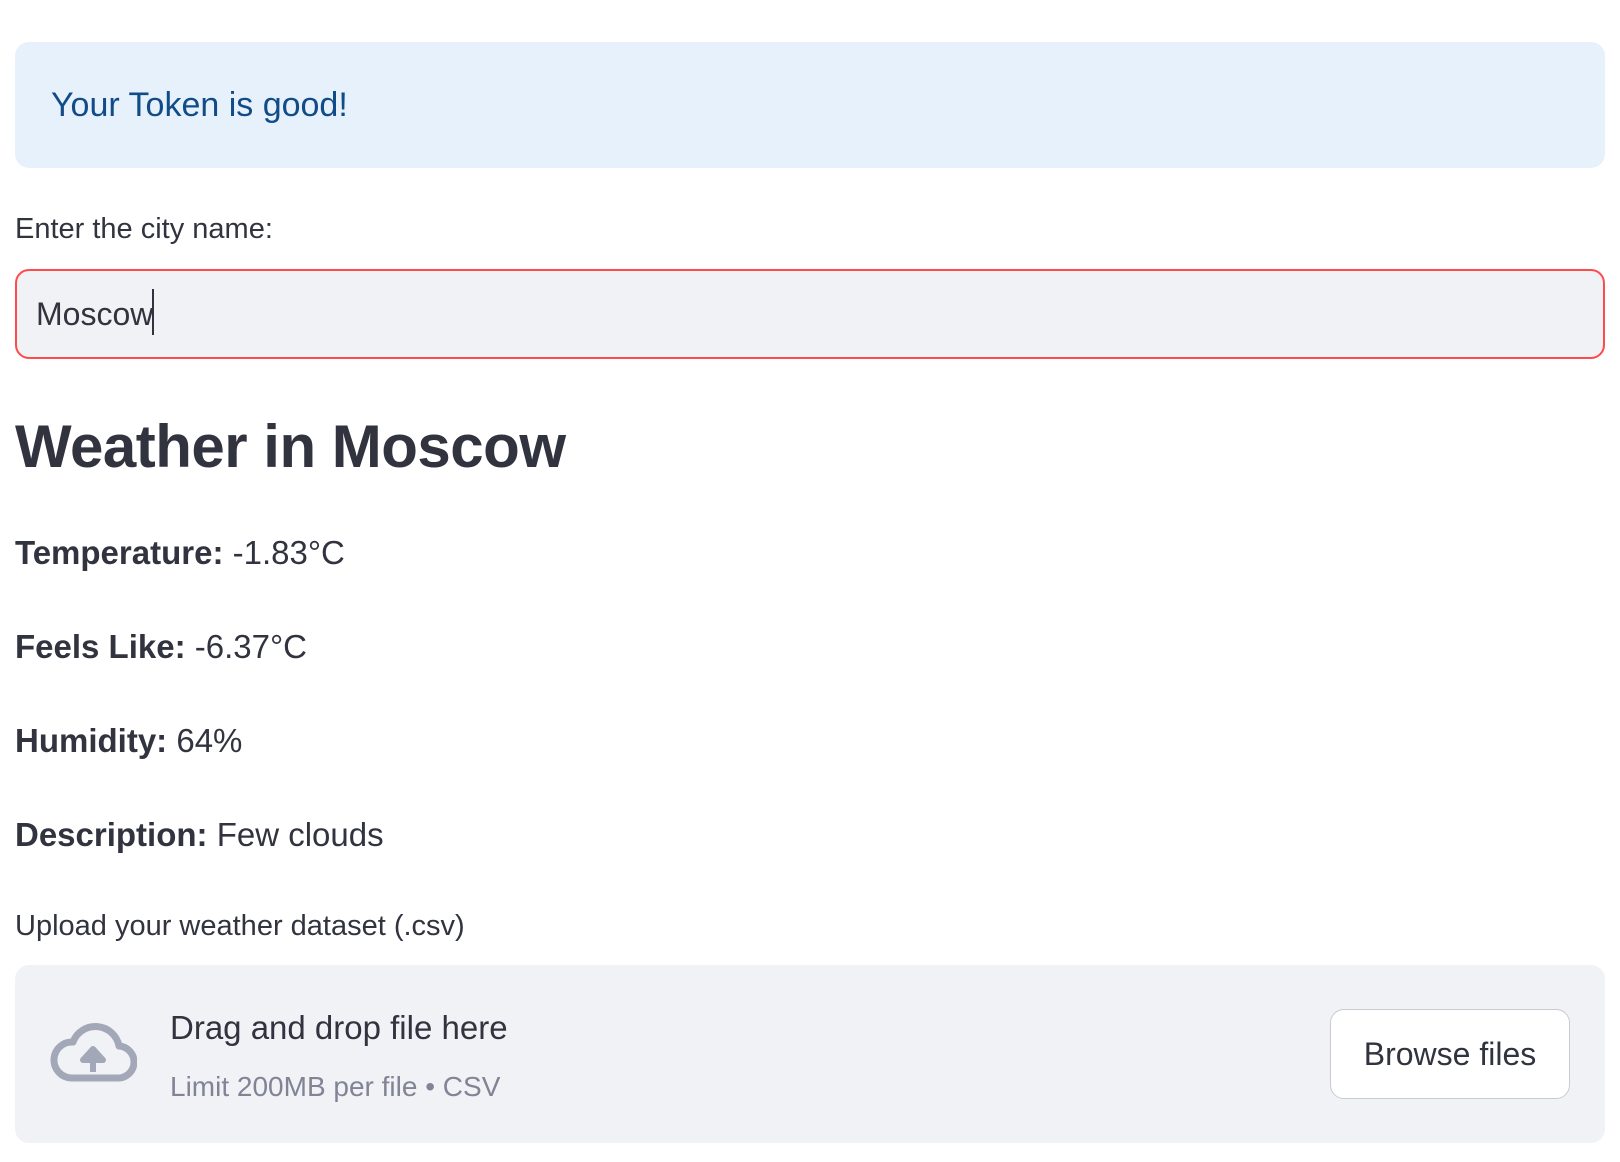 This screenshot has height=1162, width=1620. What do you see at coordinates (290, 446) in the screenshot?
I see `page-title: Weather in Moscow` at bounding box center [290, 446].